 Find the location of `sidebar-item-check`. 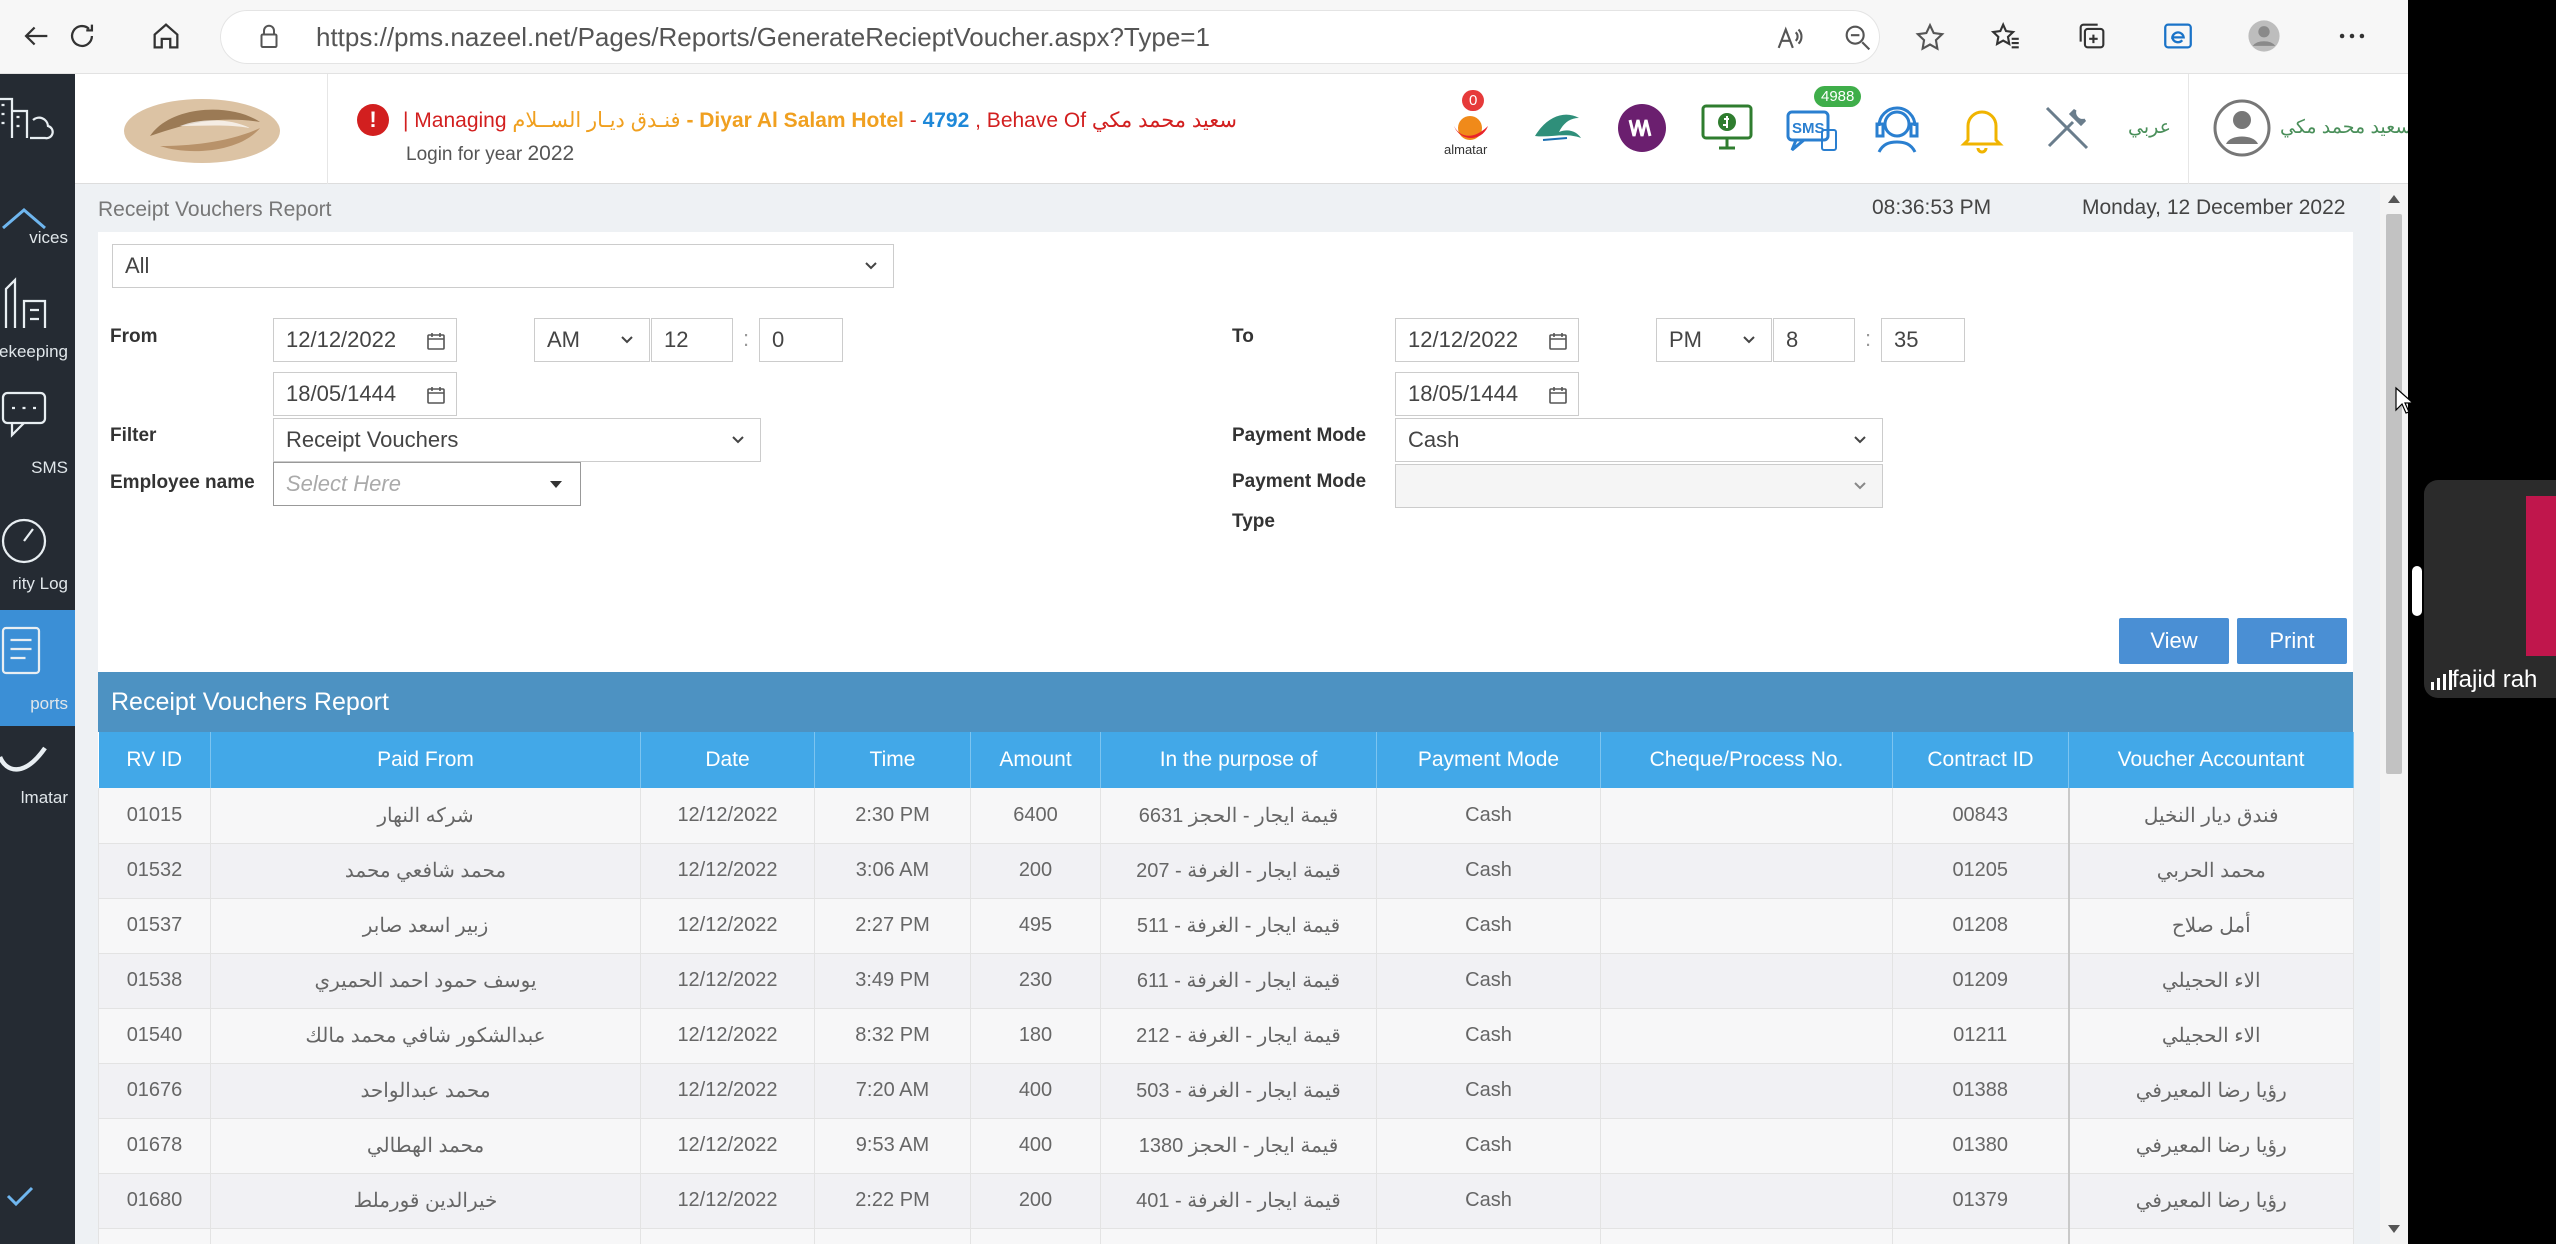

sidebar-item-check is located at coordinates (37, 1204).